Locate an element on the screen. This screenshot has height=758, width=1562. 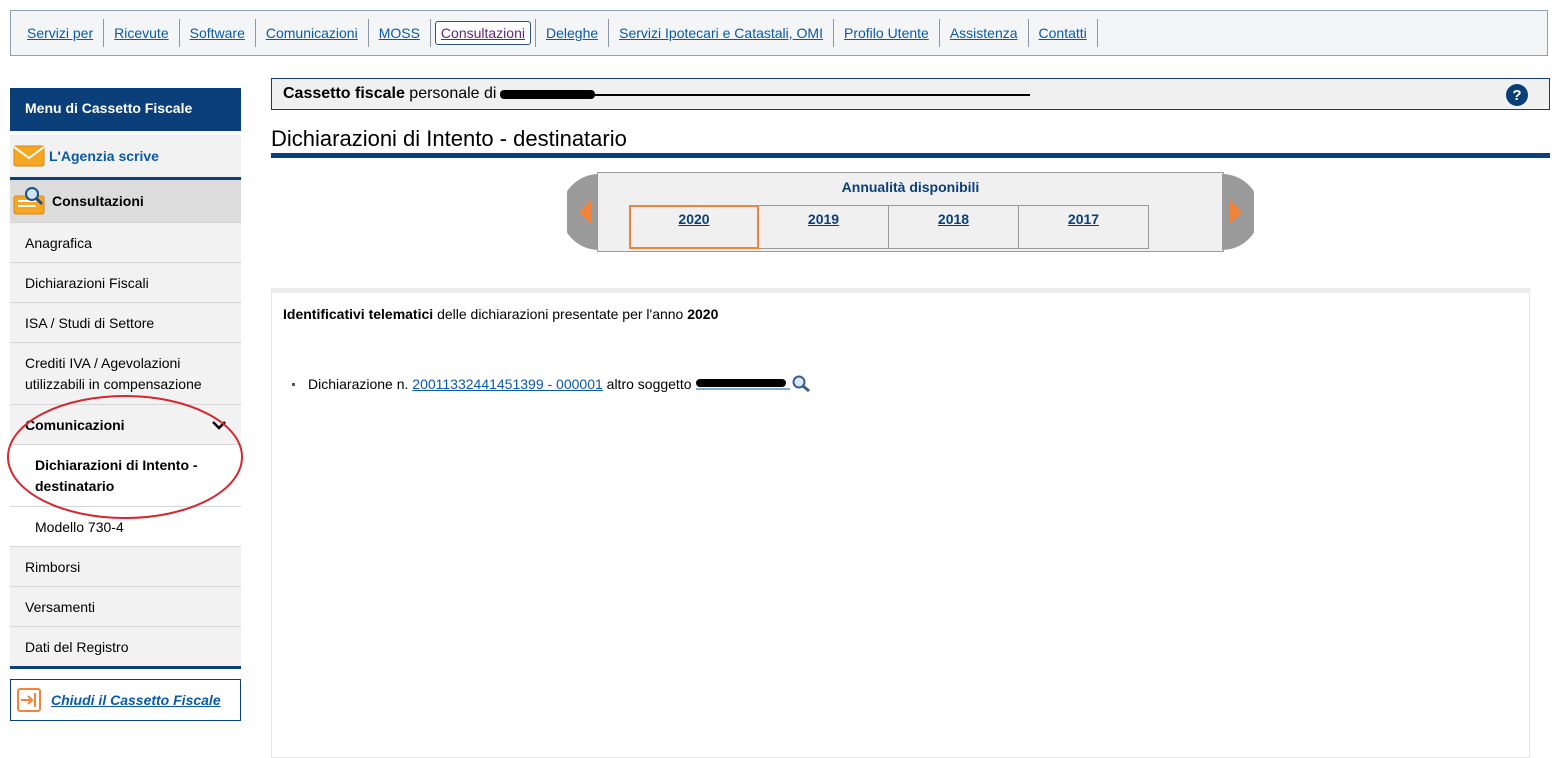
header-bold: Cassetto fiscale is located at coordinates (344, 93).